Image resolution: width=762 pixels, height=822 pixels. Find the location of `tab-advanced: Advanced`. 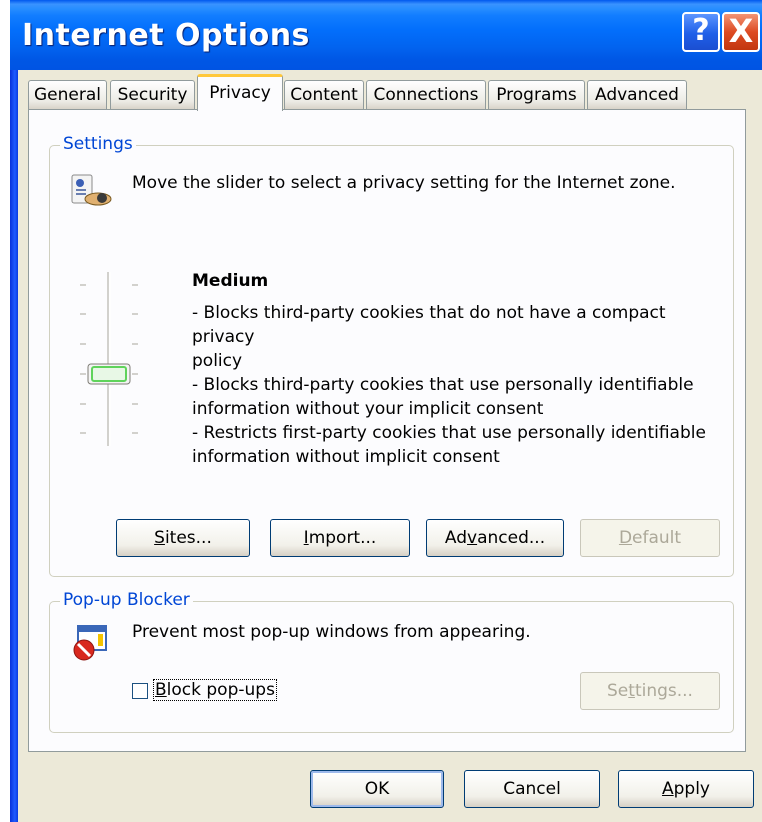

tab-advanced: Advanced is located at coordinates (637, 95).